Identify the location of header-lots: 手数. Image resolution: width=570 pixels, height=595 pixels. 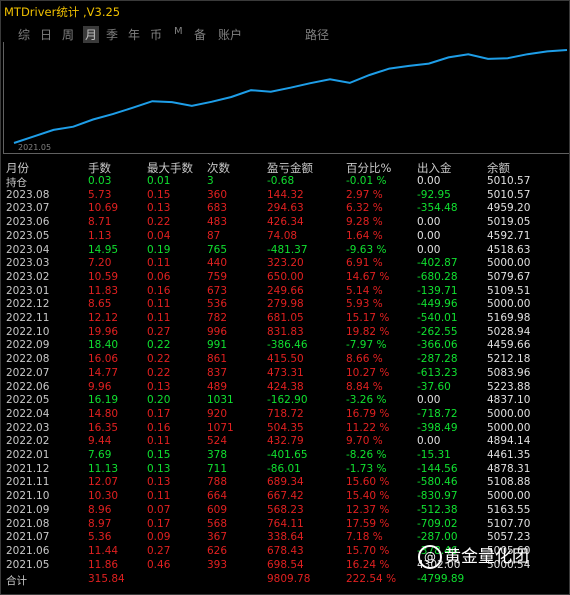
(99, 168).